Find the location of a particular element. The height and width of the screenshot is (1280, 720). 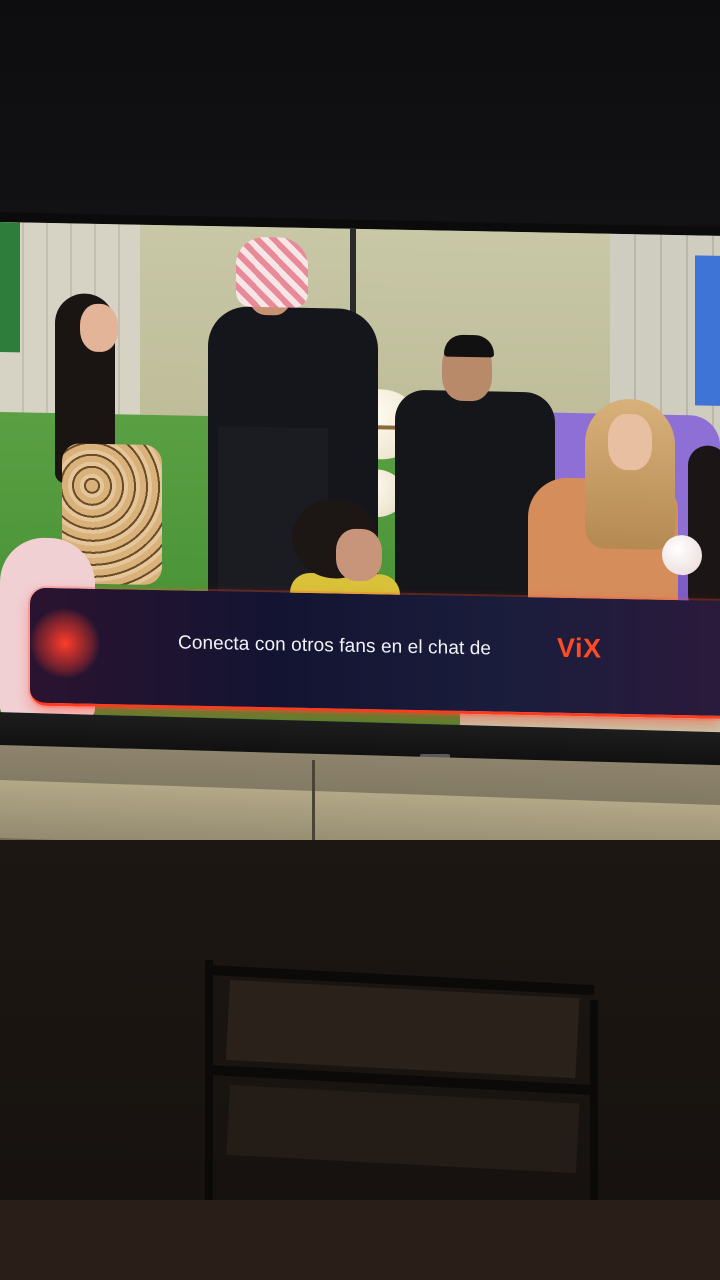

person-blonde-face is located at coordinates (630, 442).